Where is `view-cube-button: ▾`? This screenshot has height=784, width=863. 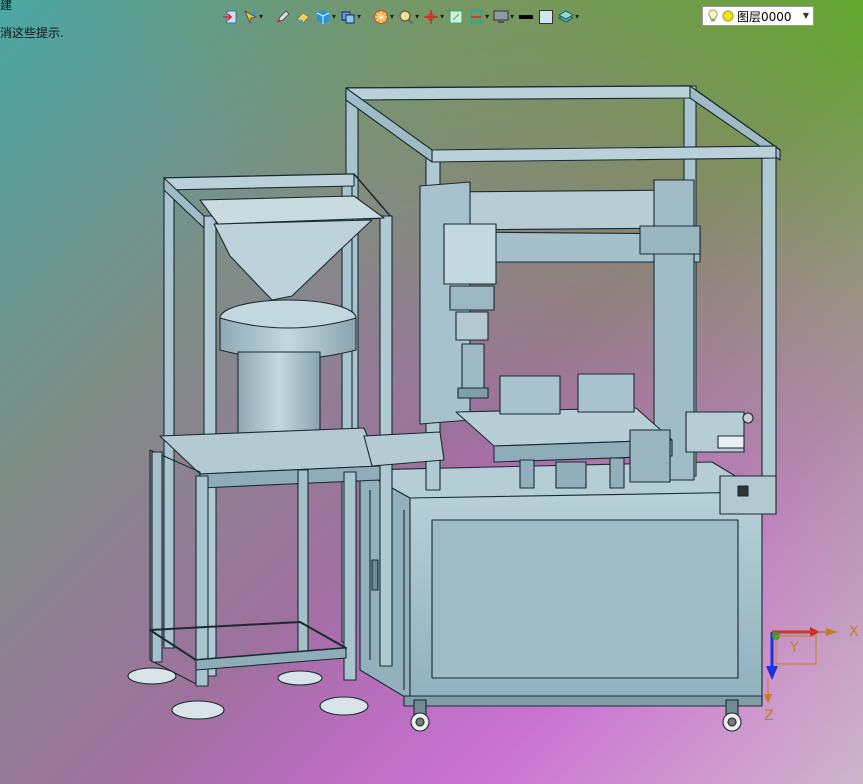
view-cube-button: ▾ is located at coordinates (350, 17).